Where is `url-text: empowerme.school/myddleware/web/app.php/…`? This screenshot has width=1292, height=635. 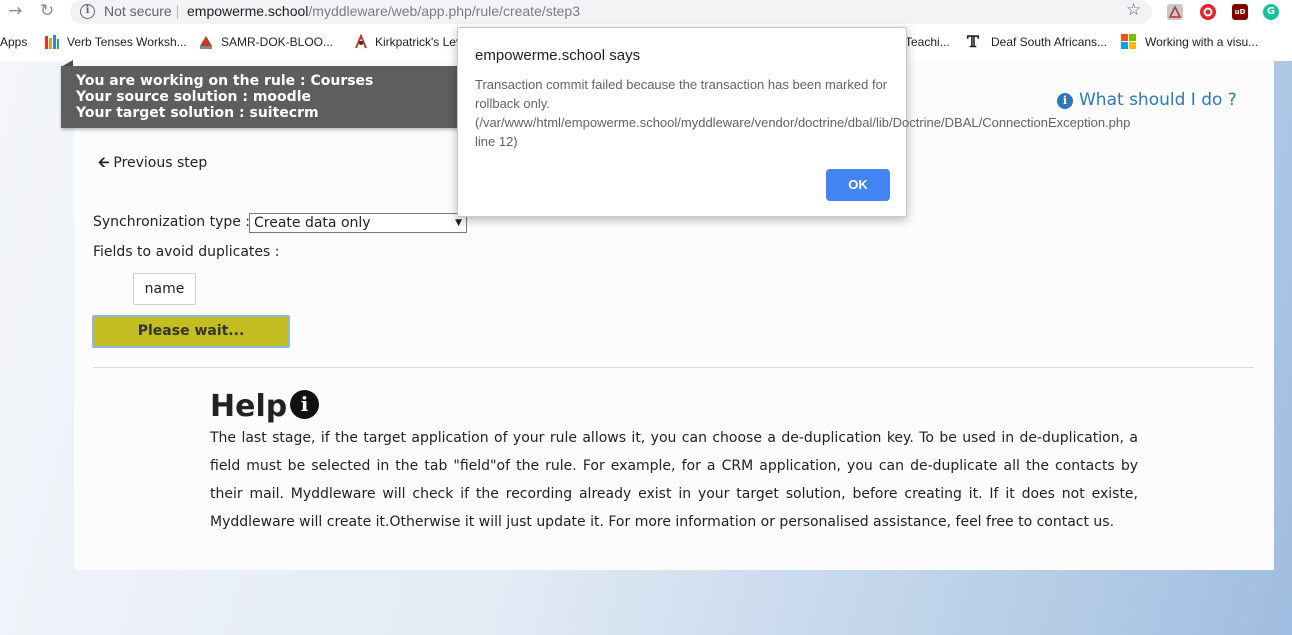 url-text: empowerme.school/myddleware/web/app.php/… is located at coordinates (383, 11).